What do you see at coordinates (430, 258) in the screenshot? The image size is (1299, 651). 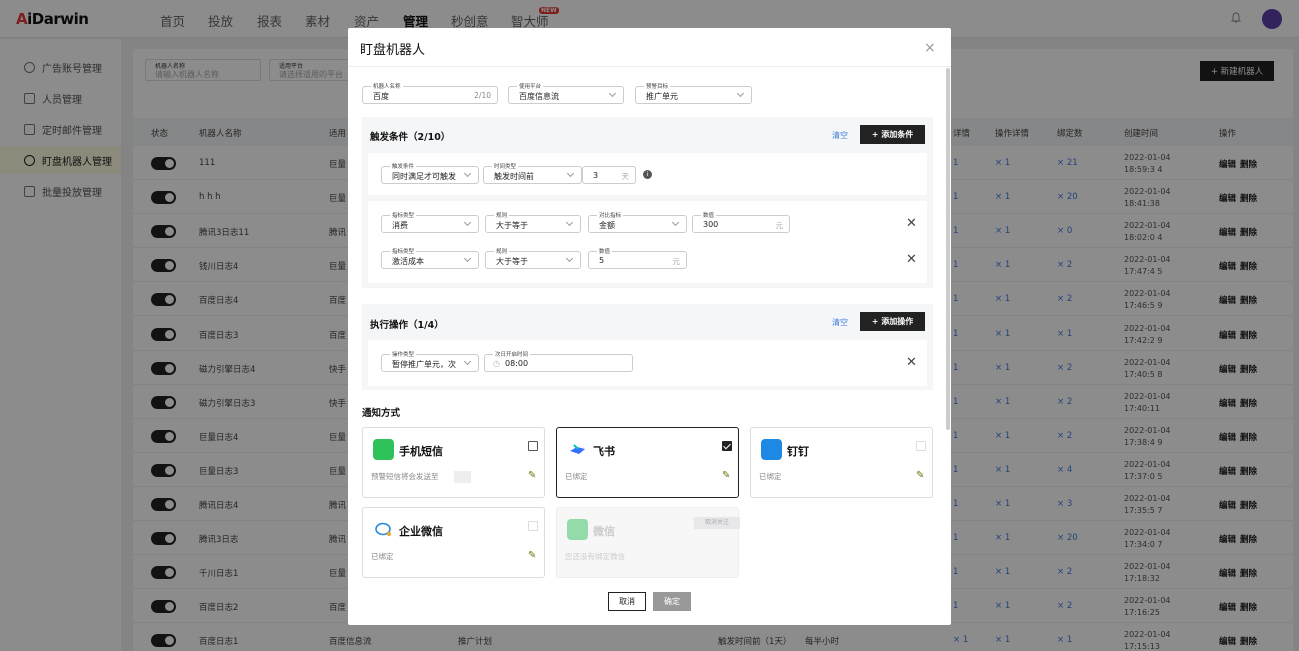 I see `rule2-metric-select: 指标类型 激活成本` at bounding box center [430, 258].